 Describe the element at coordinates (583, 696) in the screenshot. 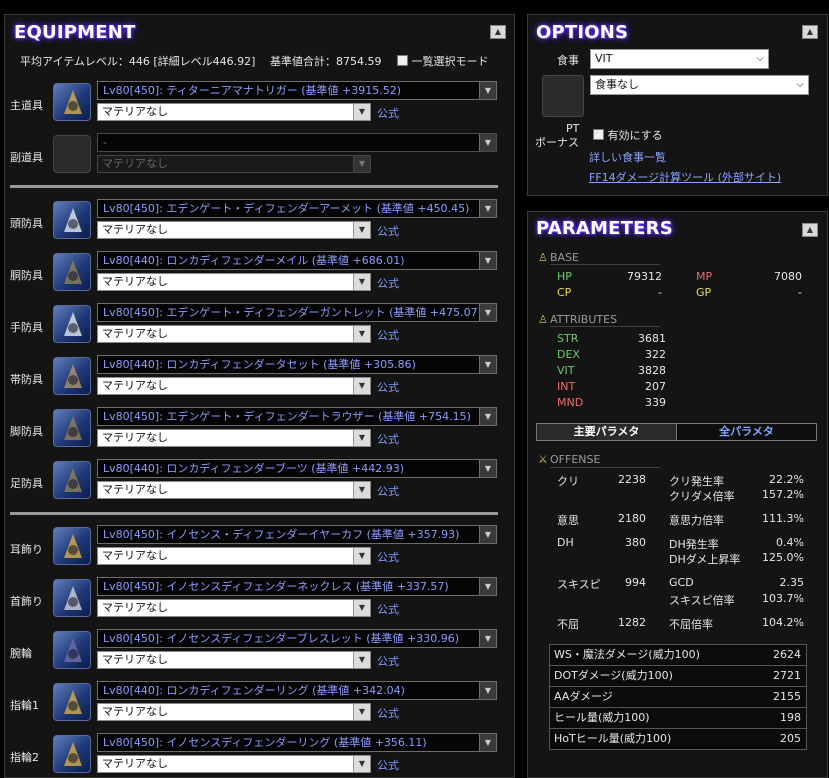

I see `damage-label: AAダメージ` at that location.